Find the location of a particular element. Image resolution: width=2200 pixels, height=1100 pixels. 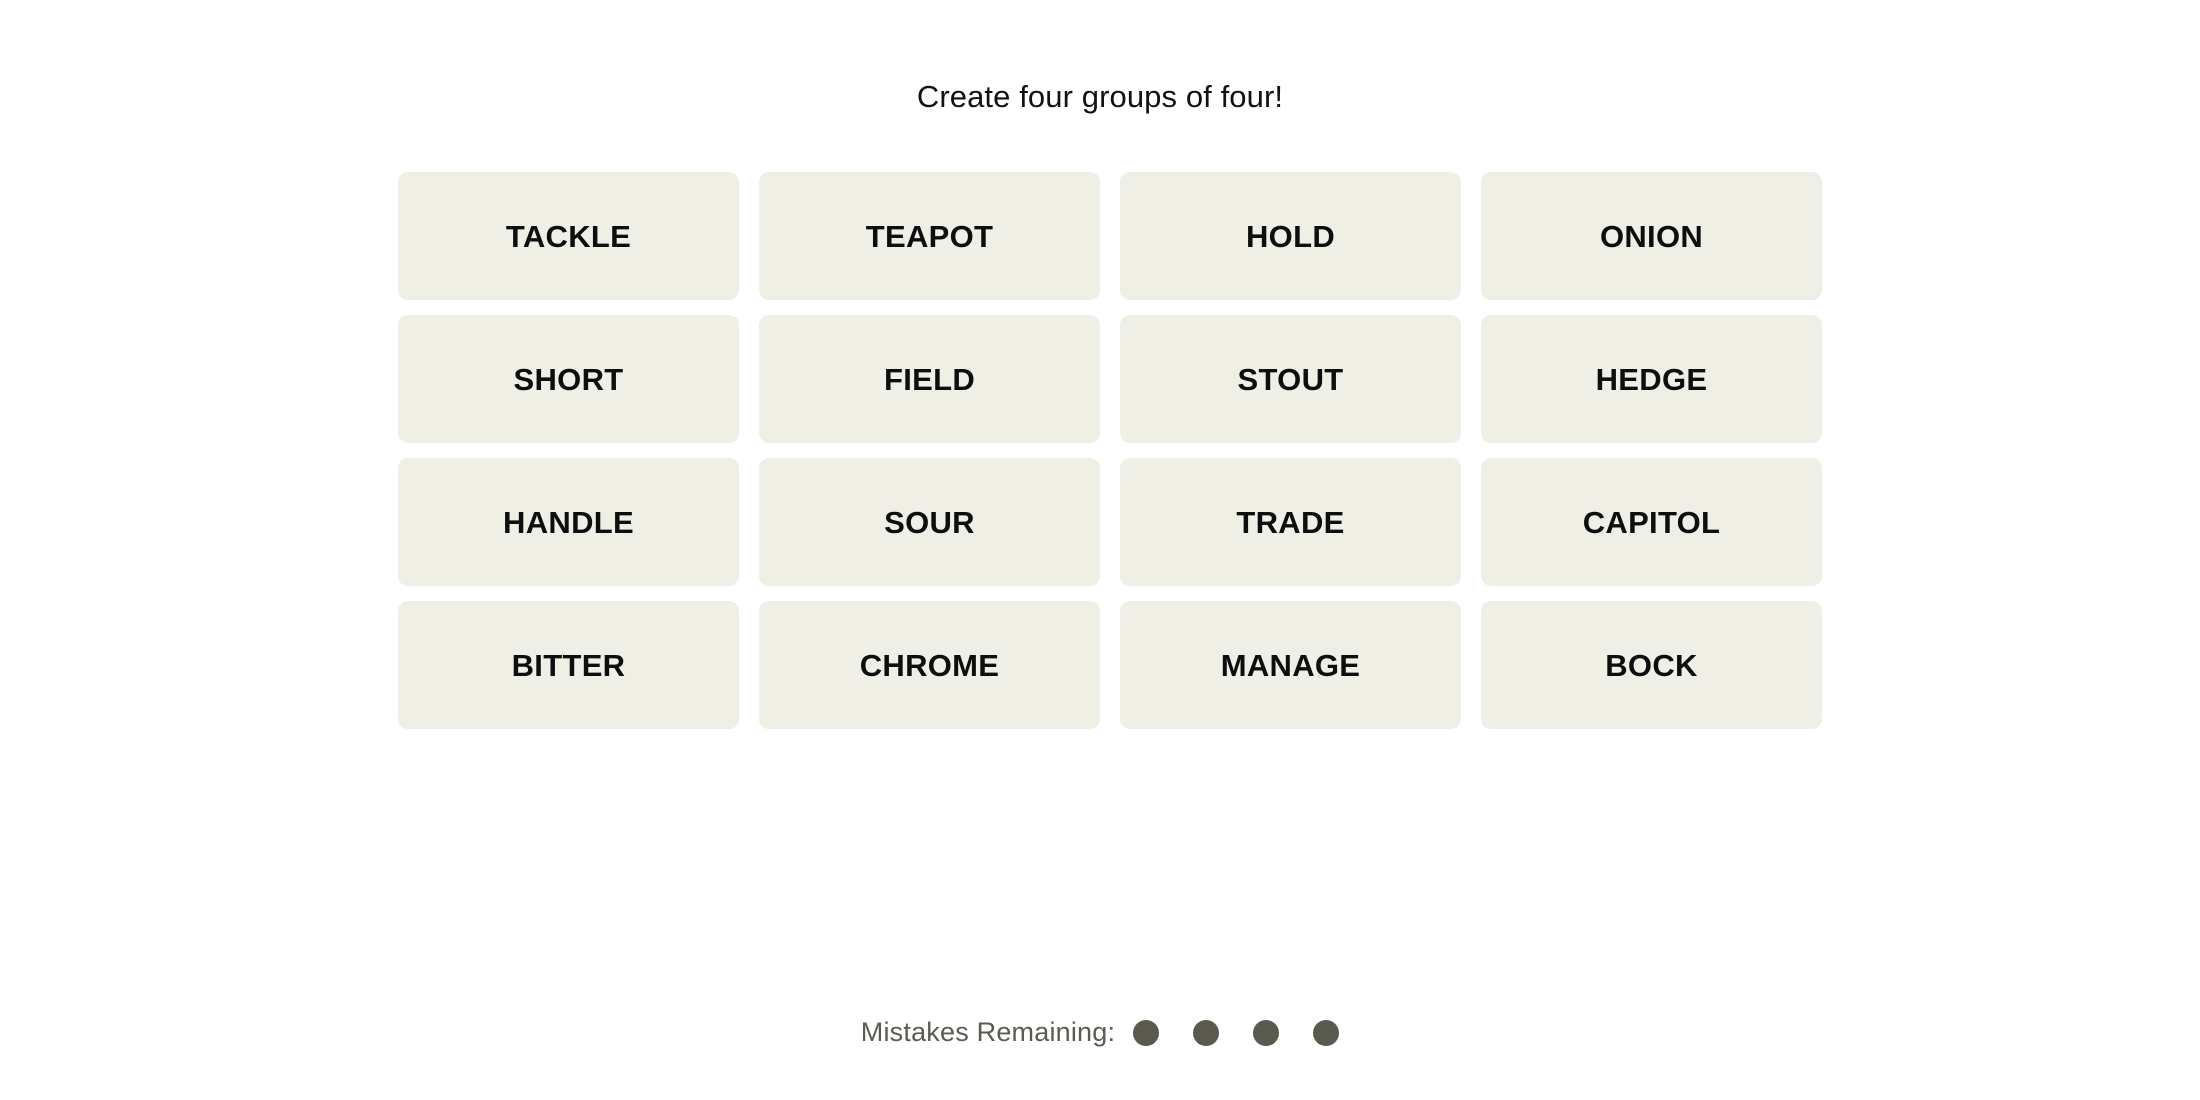

word-tile: CHROME is located at coordinates (929, 665).